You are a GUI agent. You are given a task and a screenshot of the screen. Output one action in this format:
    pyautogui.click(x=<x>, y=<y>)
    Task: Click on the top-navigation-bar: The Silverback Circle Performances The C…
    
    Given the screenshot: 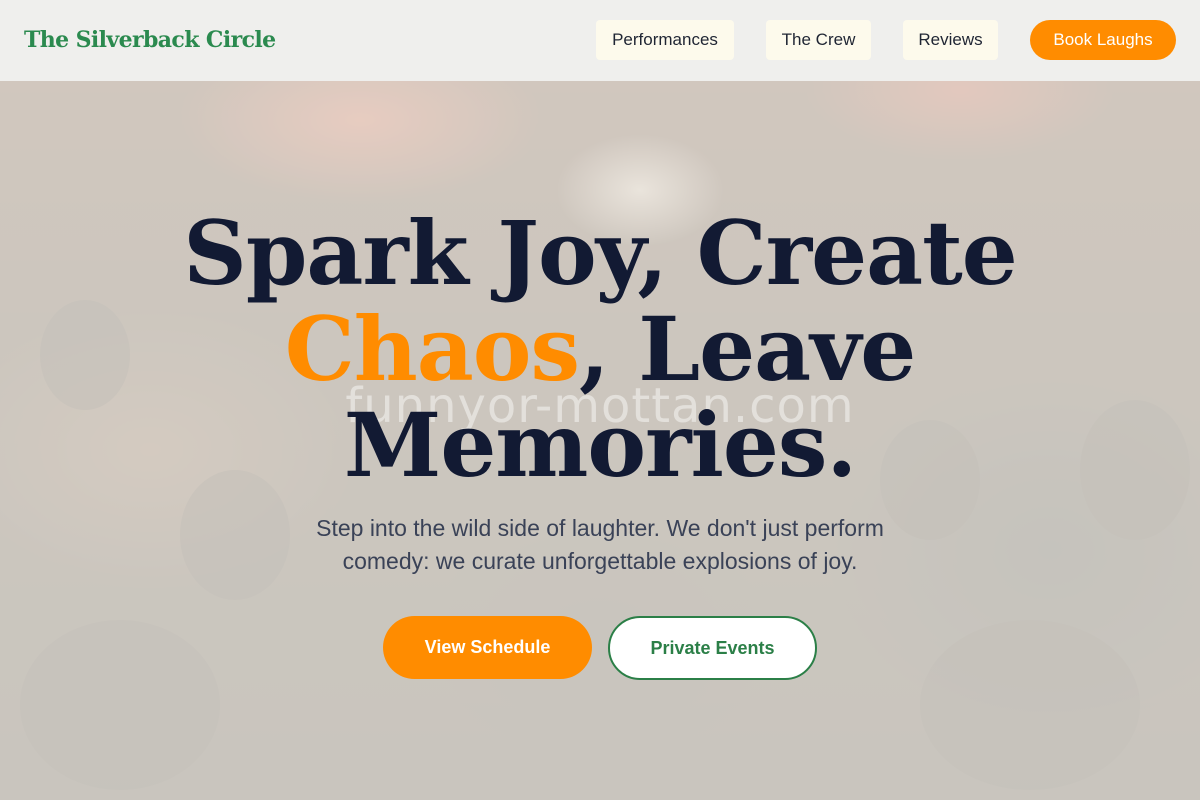 What is the action you would take?
    pyautogui.click(x=600, y=40)
    